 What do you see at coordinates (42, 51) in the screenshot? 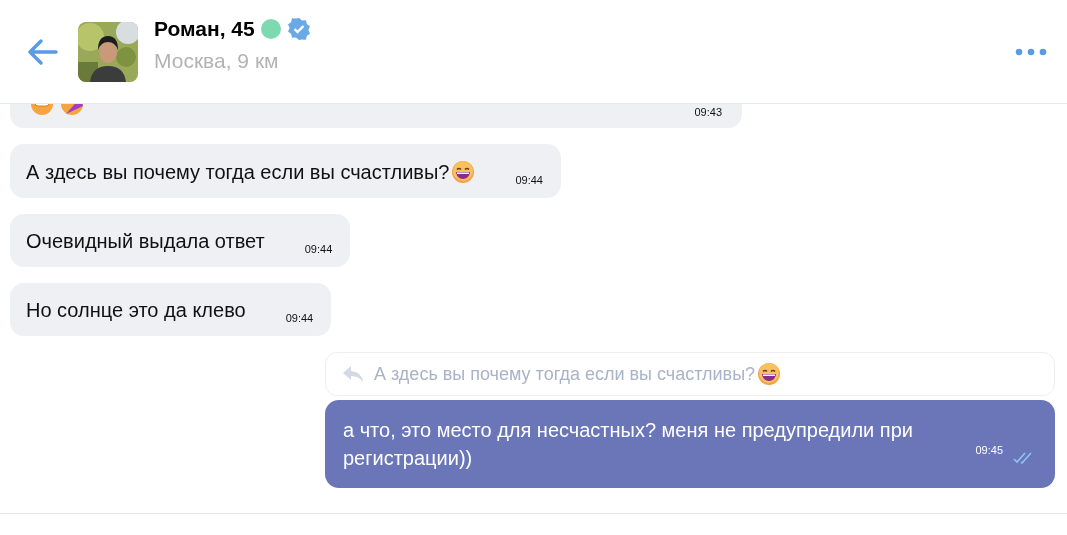
I see `back-arrow-icon` at bounding box center [42, 51].